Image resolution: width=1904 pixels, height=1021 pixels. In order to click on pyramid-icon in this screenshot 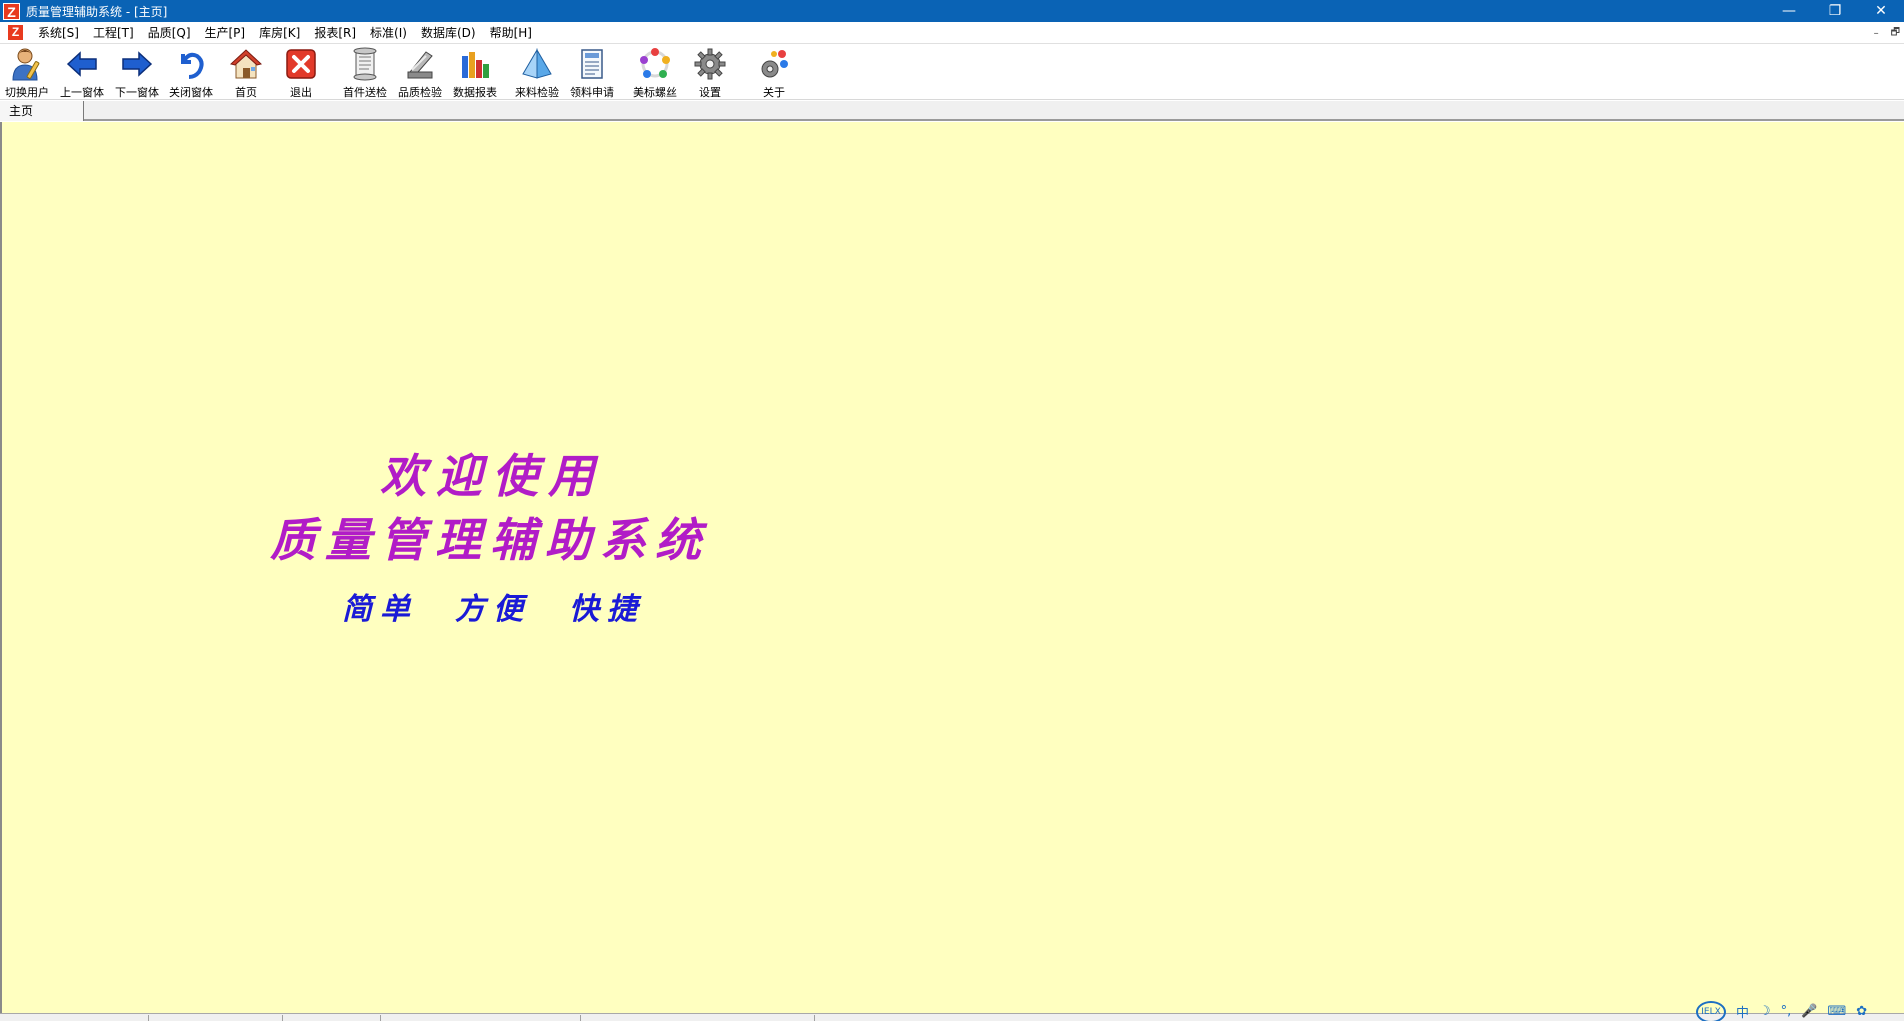, I will do `click(537, 64)`.